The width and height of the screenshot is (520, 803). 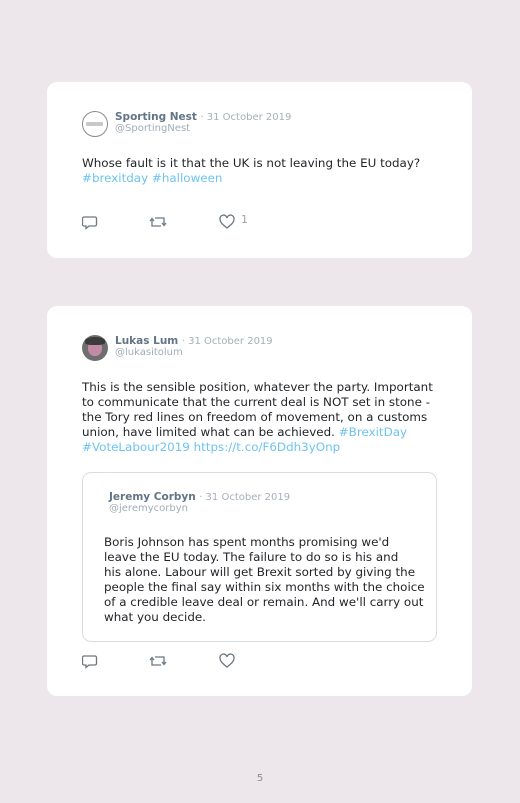 What do you see at coordinates (155, 617) in the screenshot?
I see `quote-text-line: what you decide.` at bounding box center [155, 617].